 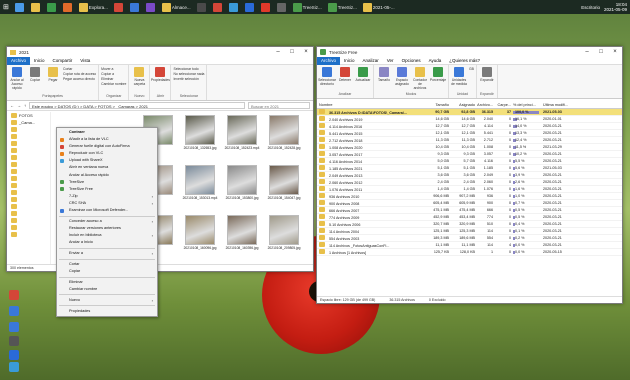 What do you see at coordinates (107, 289) in the screenshot?
I see `context-menu-item: Cambiar nombre` at bounding box center [107, 289].